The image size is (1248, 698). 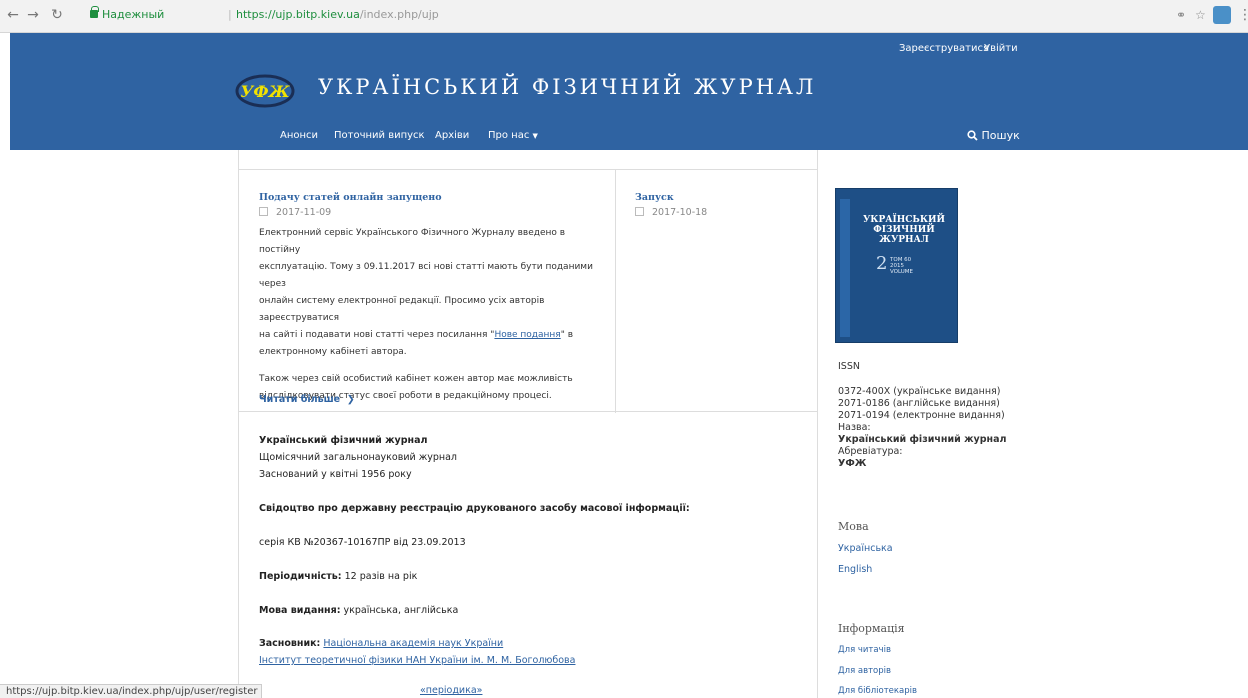 What do you see at coordinates (1181, 15) in the screenshot?
I see `key-icon: ⚭` at bounding box center [1181, 15].